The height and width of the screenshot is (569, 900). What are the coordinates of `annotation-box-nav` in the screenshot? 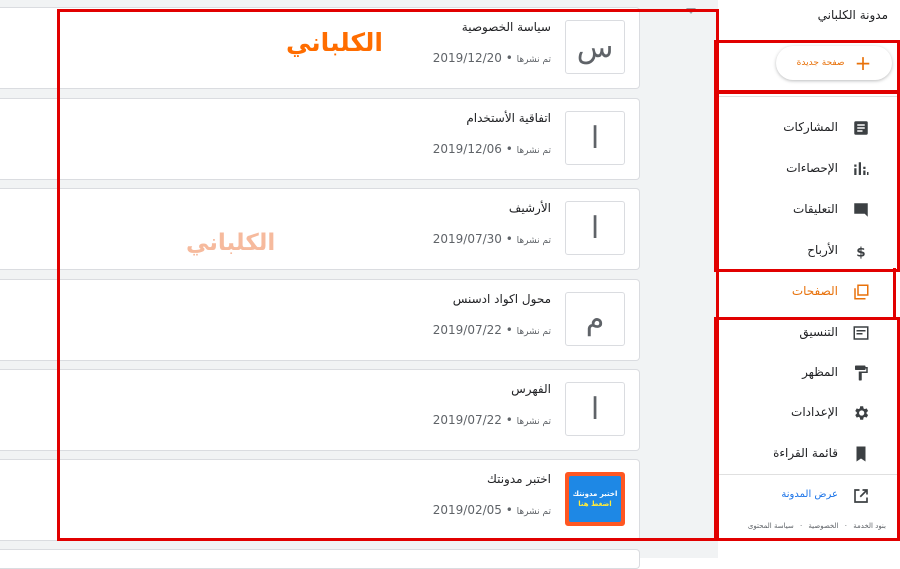 It's located at (807, 181).